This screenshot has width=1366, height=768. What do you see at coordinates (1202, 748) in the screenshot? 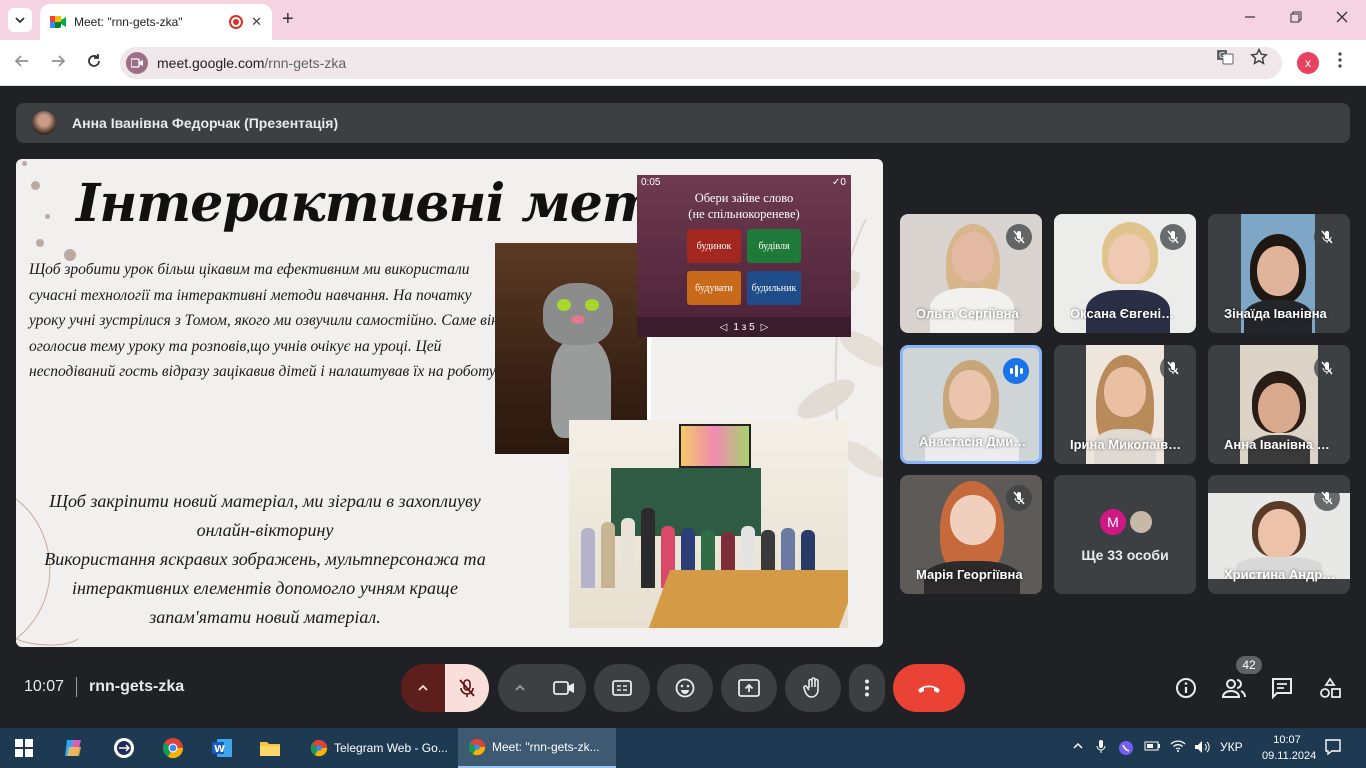
I see `volume-icon` at bounding box center [1202, 748].